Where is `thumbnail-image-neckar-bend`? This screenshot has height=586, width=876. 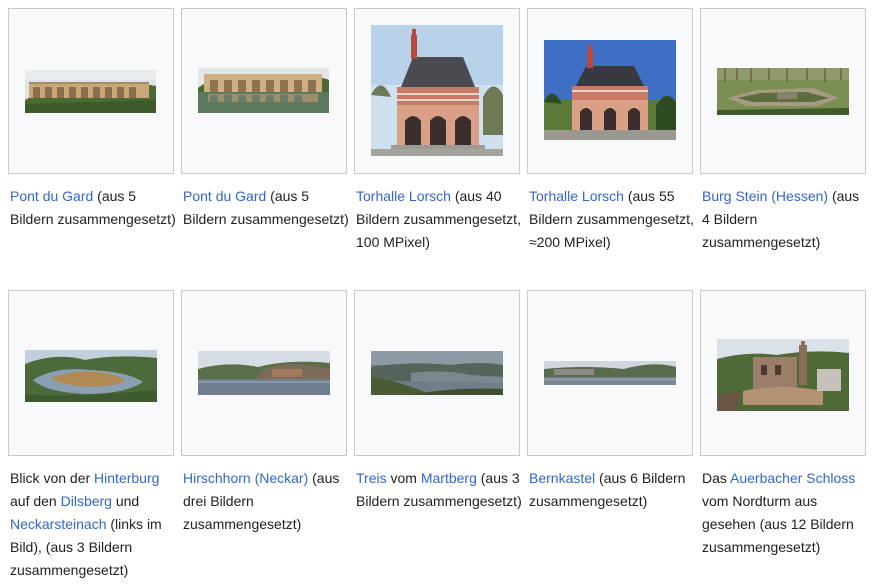 thumbnail-image-neckar-bend is located at coordinates (91, 376).